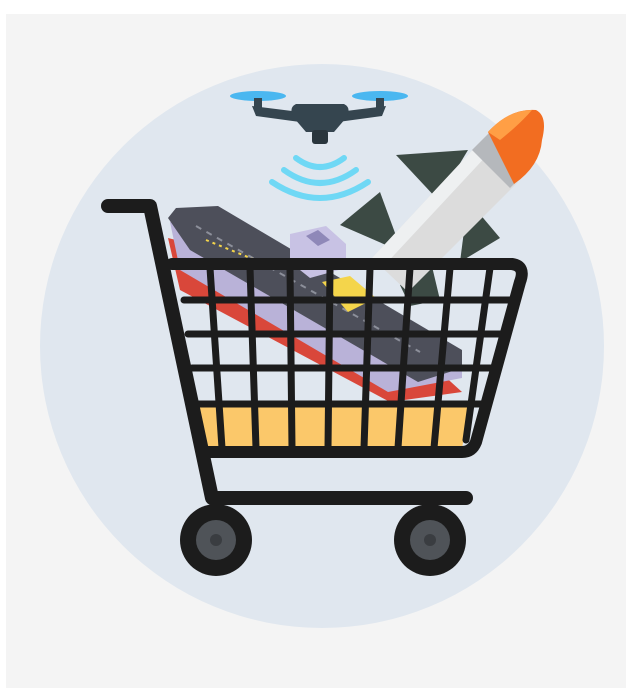  What do you see at coordinates (216, 540) in the screenshot?
I see `cart-wheel-left` at bounding box center [216, 540].